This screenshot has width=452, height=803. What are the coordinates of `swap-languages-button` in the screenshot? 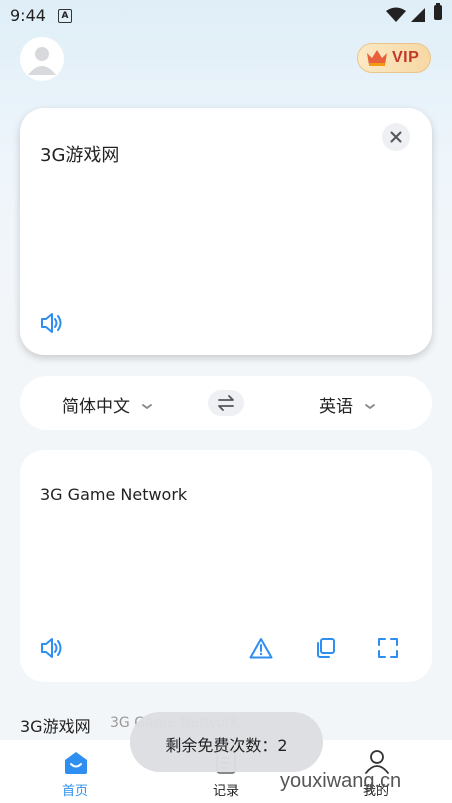 It's located at (226, 403).